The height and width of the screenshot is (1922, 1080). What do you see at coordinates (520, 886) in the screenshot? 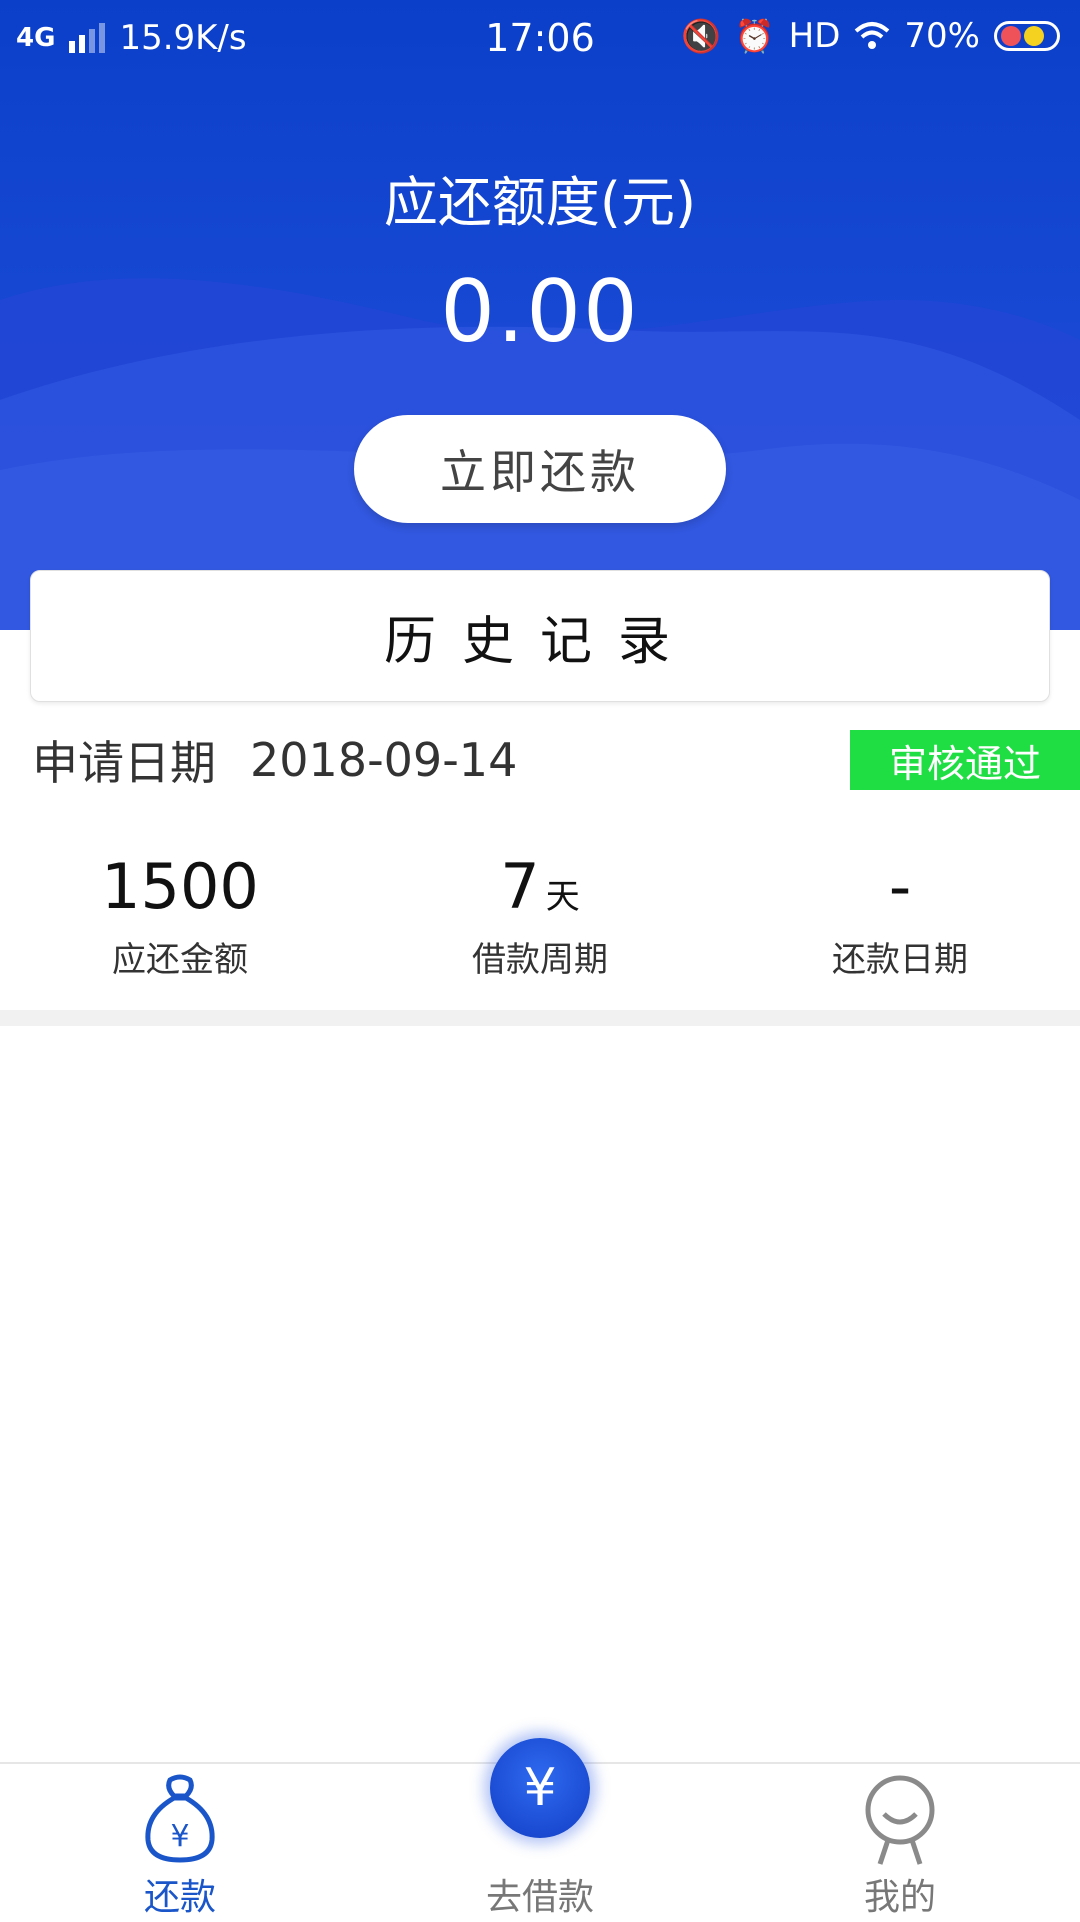
I see `stat-value: 7` at bounding box center [520, 886].